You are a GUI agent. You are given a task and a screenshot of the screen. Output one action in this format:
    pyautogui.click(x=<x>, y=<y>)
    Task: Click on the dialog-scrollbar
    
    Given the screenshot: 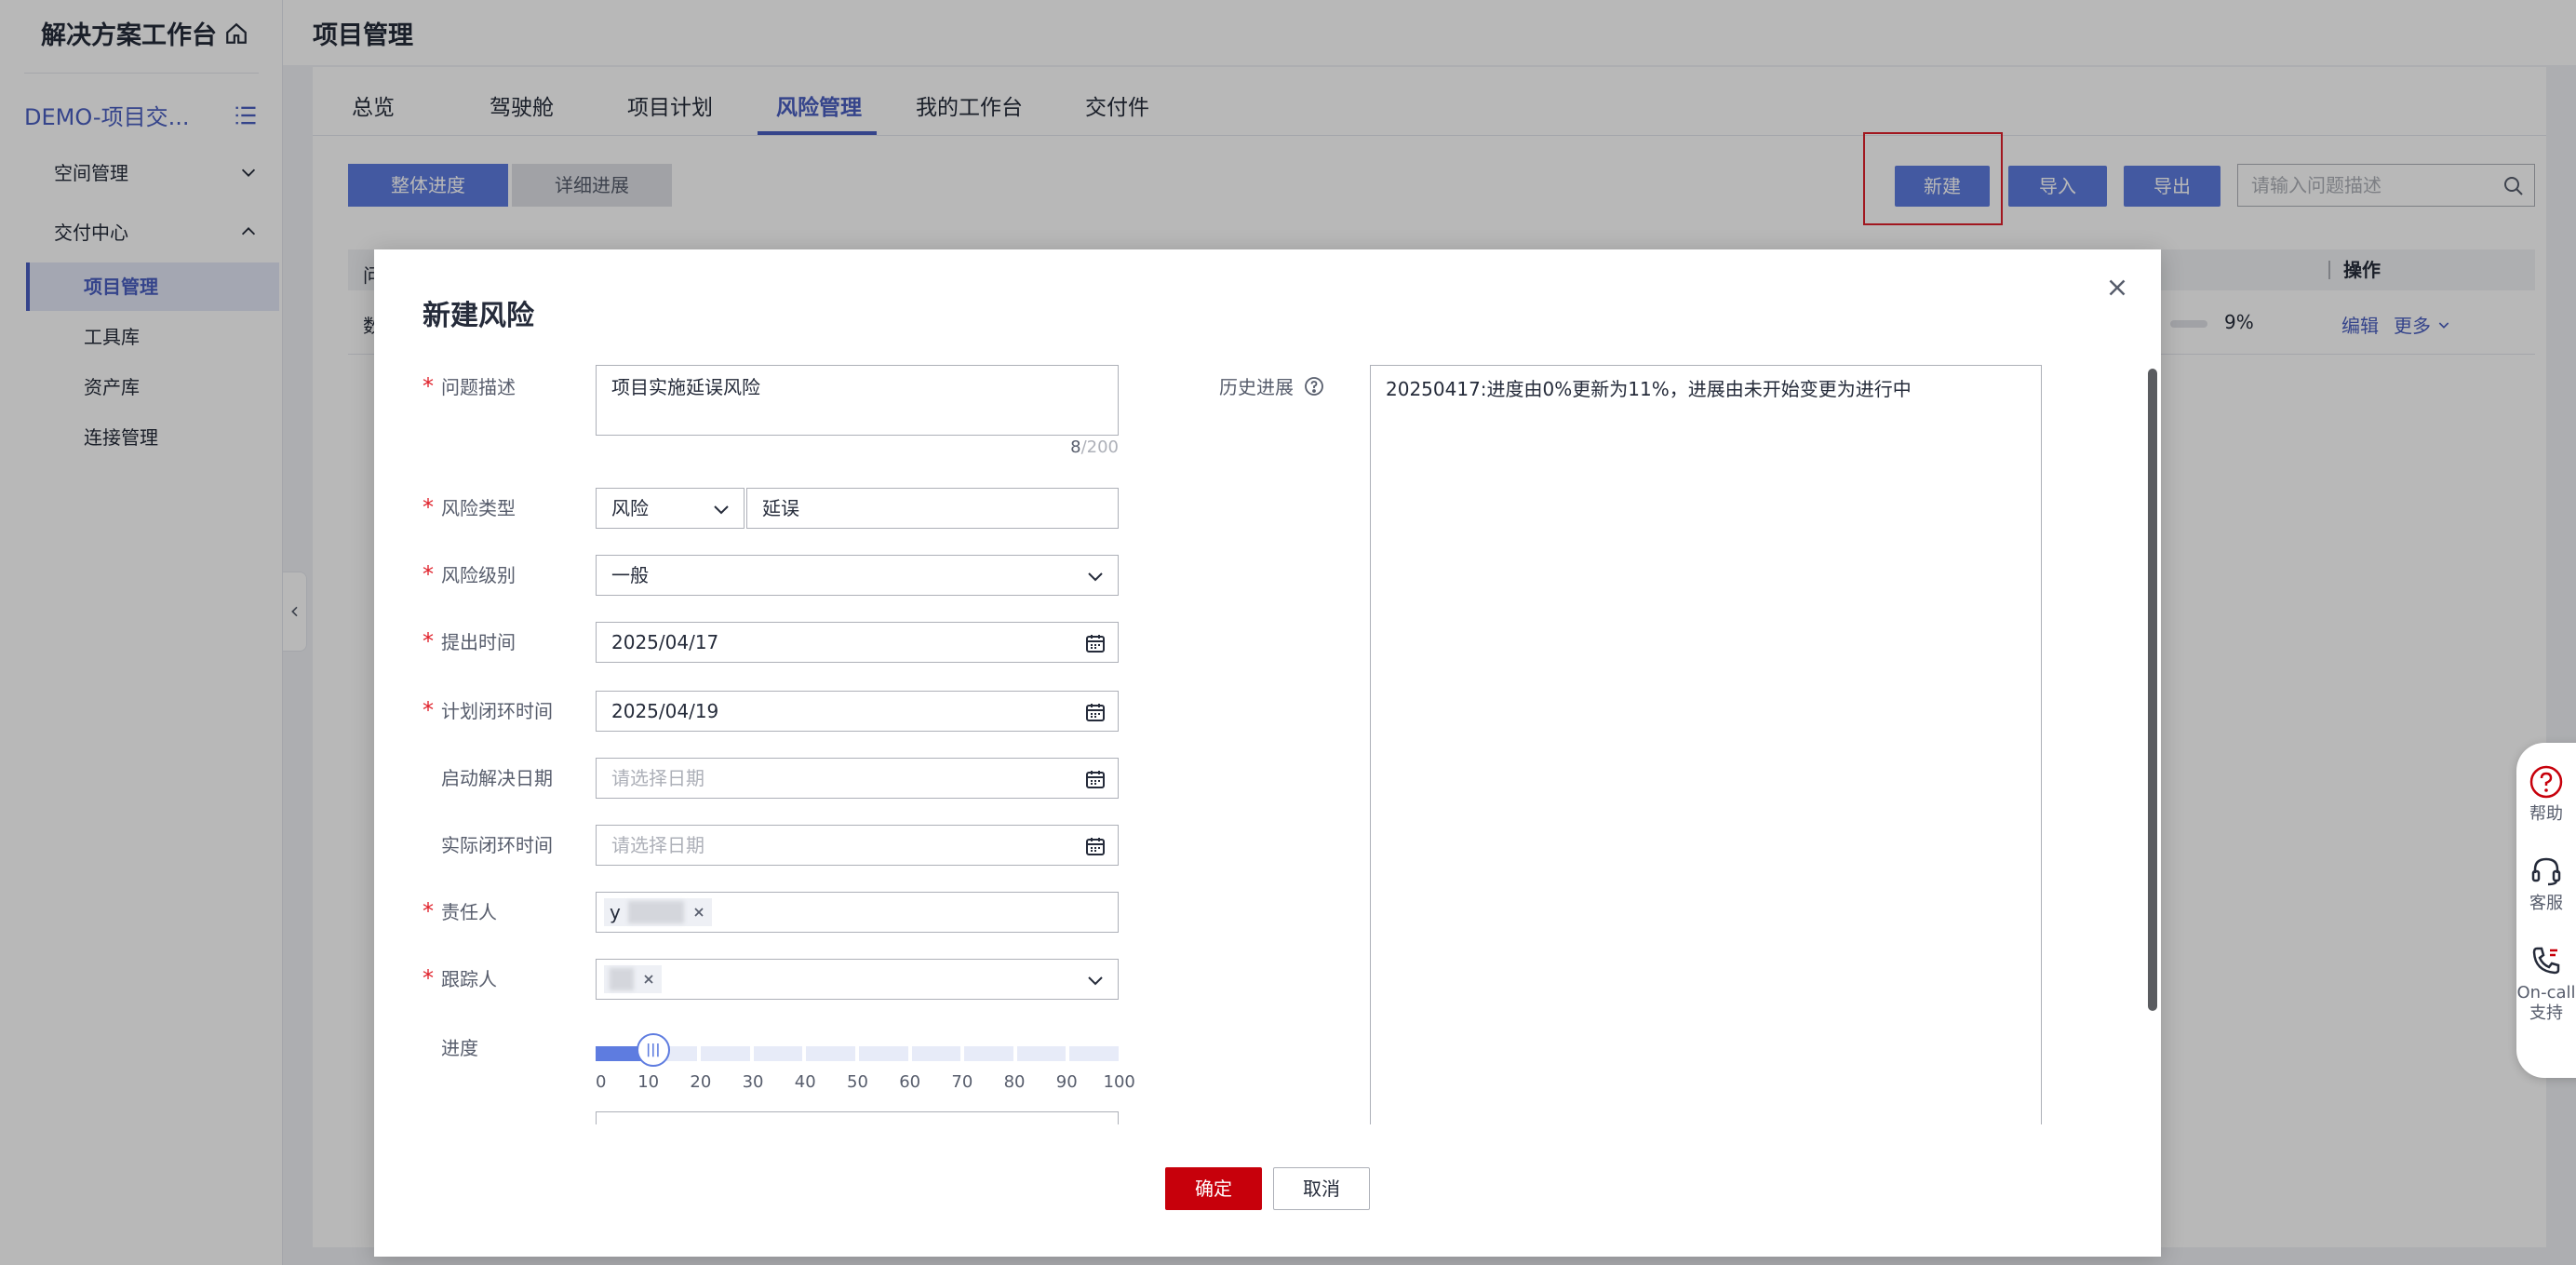 What is the action you would take?
    pyautogui.click(x=2152, y=690)
    